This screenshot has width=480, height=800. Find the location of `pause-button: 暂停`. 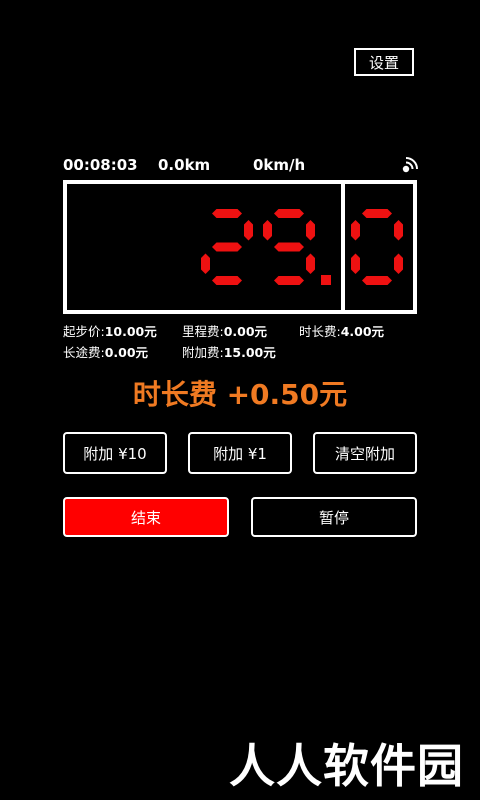

pause-button: 暂停 is located at coordinates (334, 517).